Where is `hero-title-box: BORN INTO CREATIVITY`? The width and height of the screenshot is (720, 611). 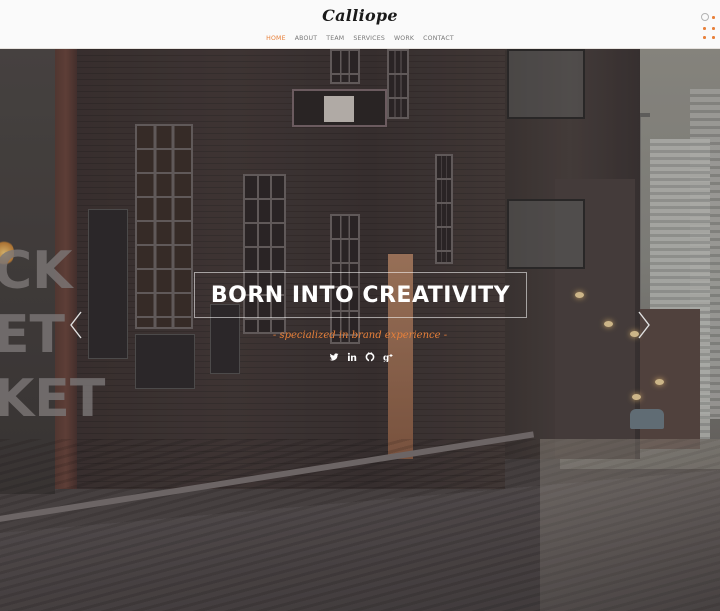 hero-title-box: BORN INTO CREATIVITY is located at coordinates (360, 295).